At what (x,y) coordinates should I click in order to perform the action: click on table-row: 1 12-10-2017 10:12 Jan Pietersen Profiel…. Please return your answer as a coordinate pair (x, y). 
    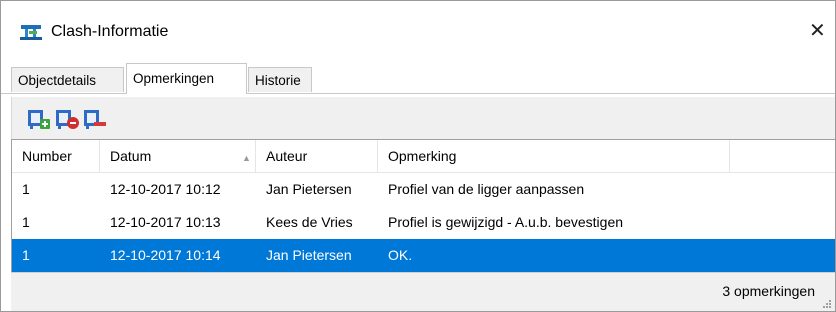
    Looking at the image, I should click on (423, 189).